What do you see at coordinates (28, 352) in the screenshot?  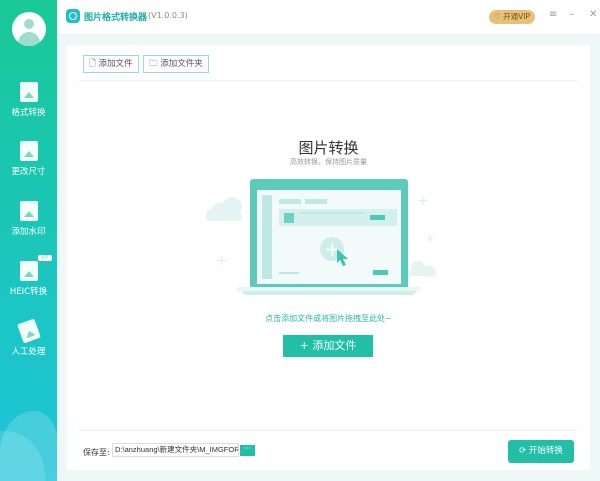 I see `sidebar-item-label: 人工处理` at bounding box center [28, 352].